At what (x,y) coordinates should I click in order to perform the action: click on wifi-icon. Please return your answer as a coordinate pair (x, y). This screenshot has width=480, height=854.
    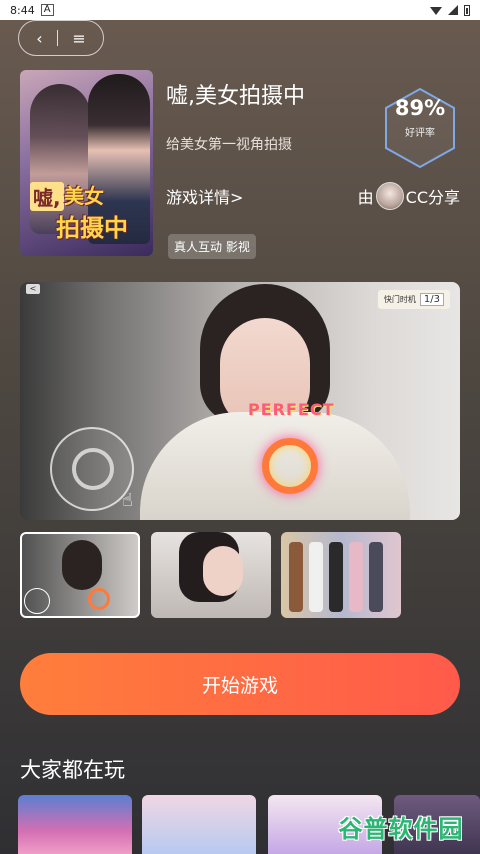
    Looking at the image, I should click on (436, 11).